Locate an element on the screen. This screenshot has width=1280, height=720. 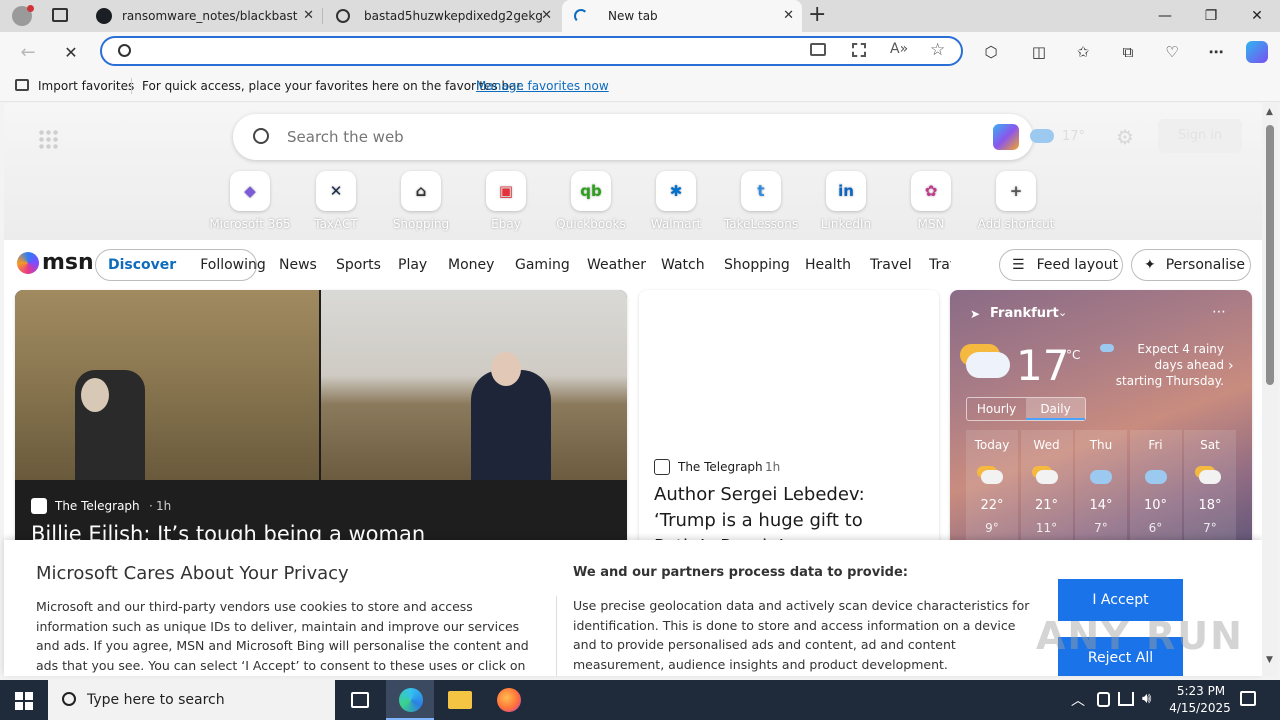
scroll-down-arrow-icon: ▼ is located at coordinates (1269, 660).